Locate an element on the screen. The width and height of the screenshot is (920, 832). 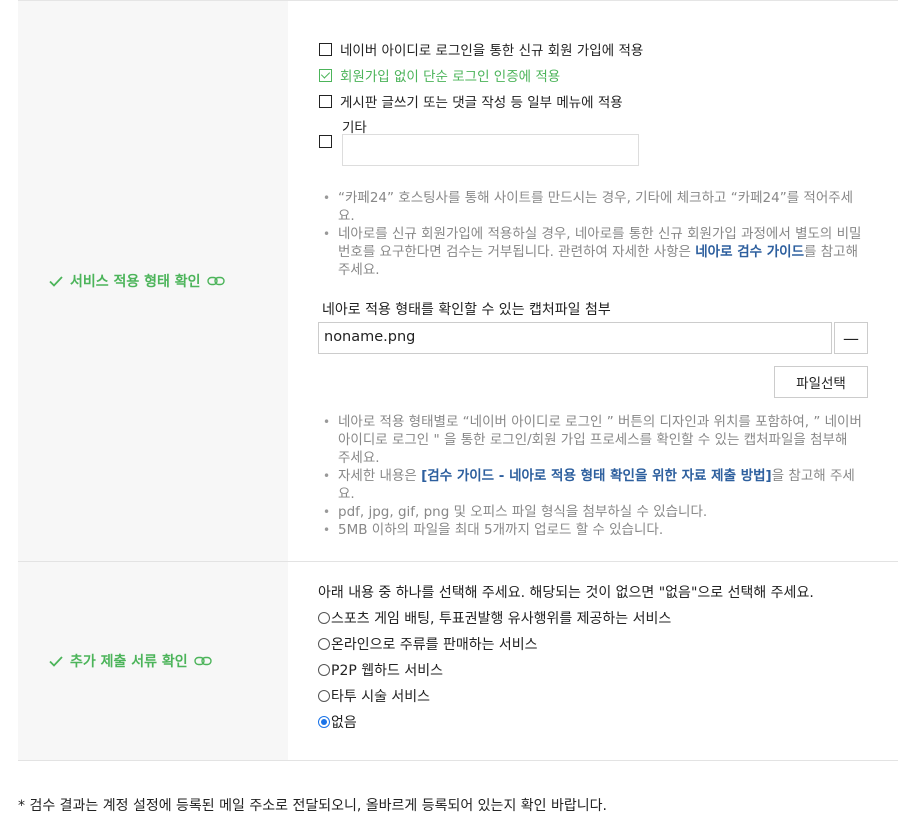
checkbox-partial-menu is located at coordinates (325, 101).